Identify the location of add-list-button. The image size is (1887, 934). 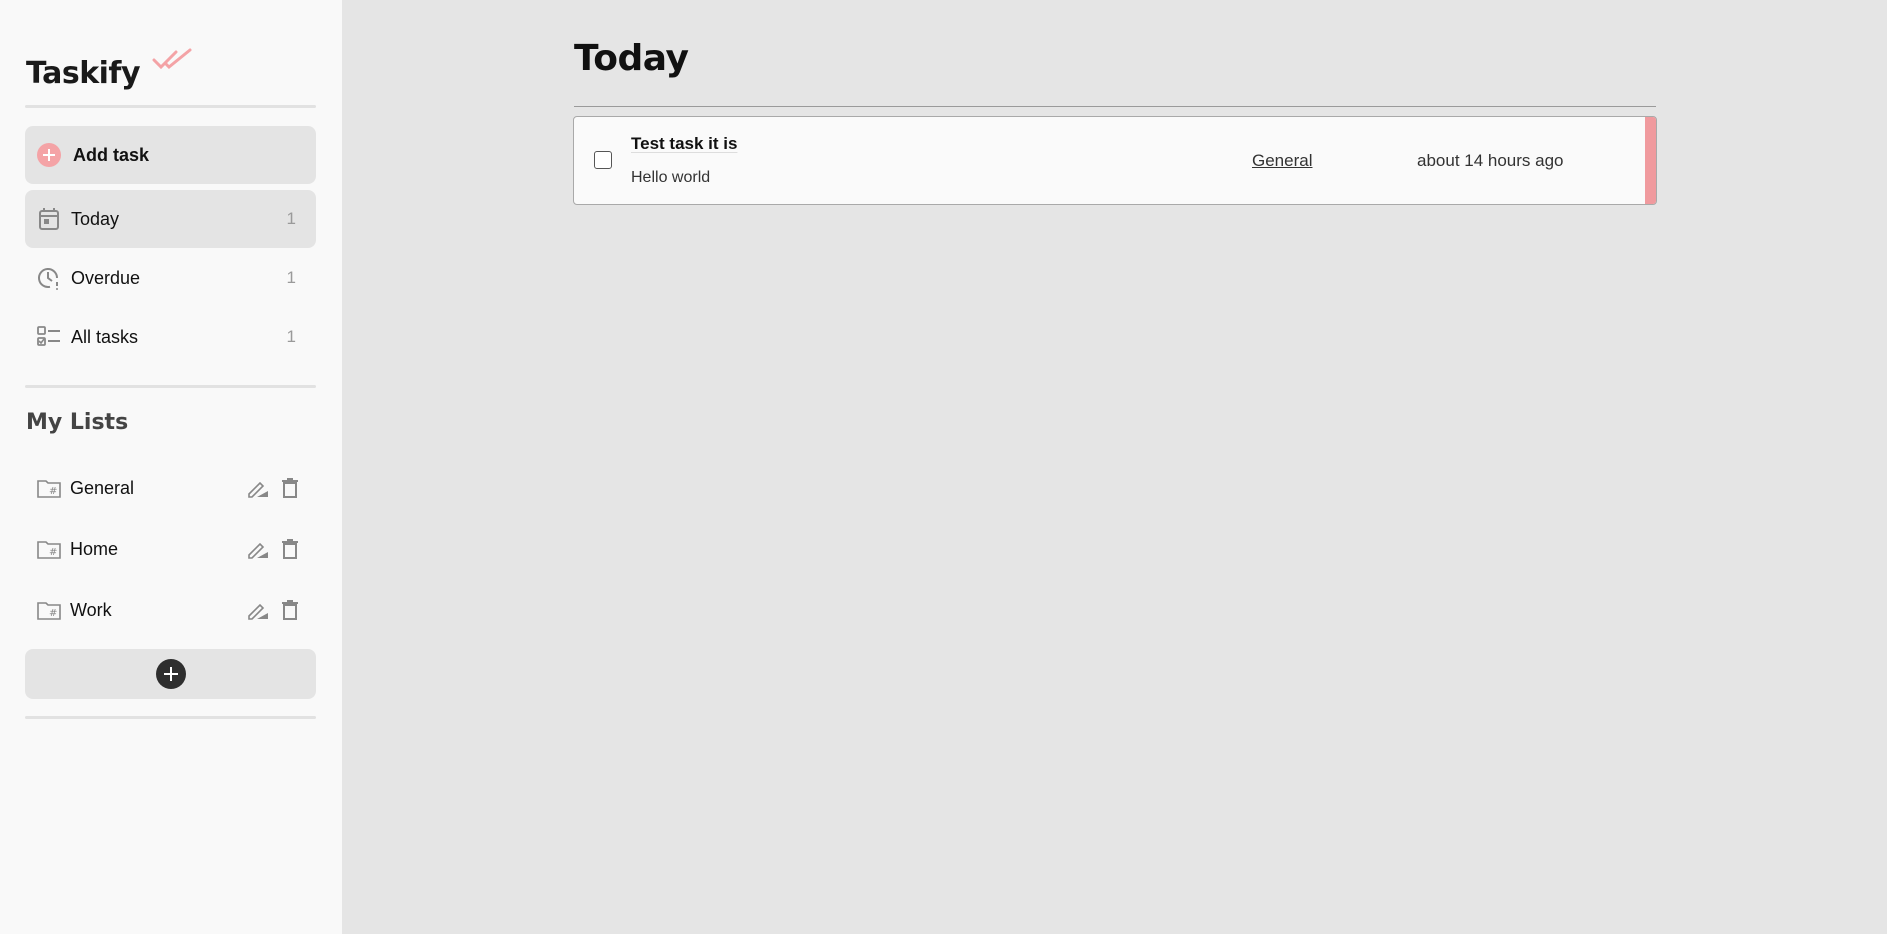
(170, 674).